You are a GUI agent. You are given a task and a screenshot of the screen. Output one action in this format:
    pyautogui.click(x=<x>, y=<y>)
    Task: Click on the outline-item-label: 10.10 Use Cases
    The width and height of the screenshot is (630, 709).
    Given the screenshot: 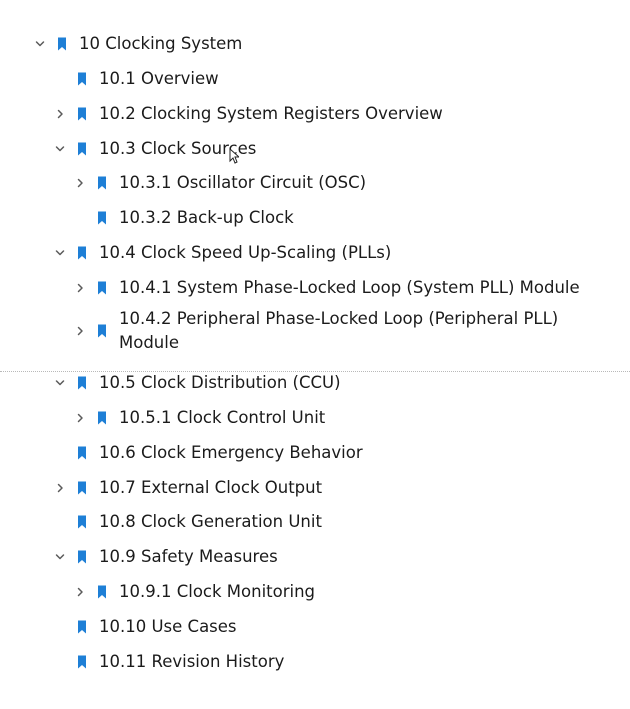 What is the action you would take?
    pyautogui.click(x=168, y=626)
    